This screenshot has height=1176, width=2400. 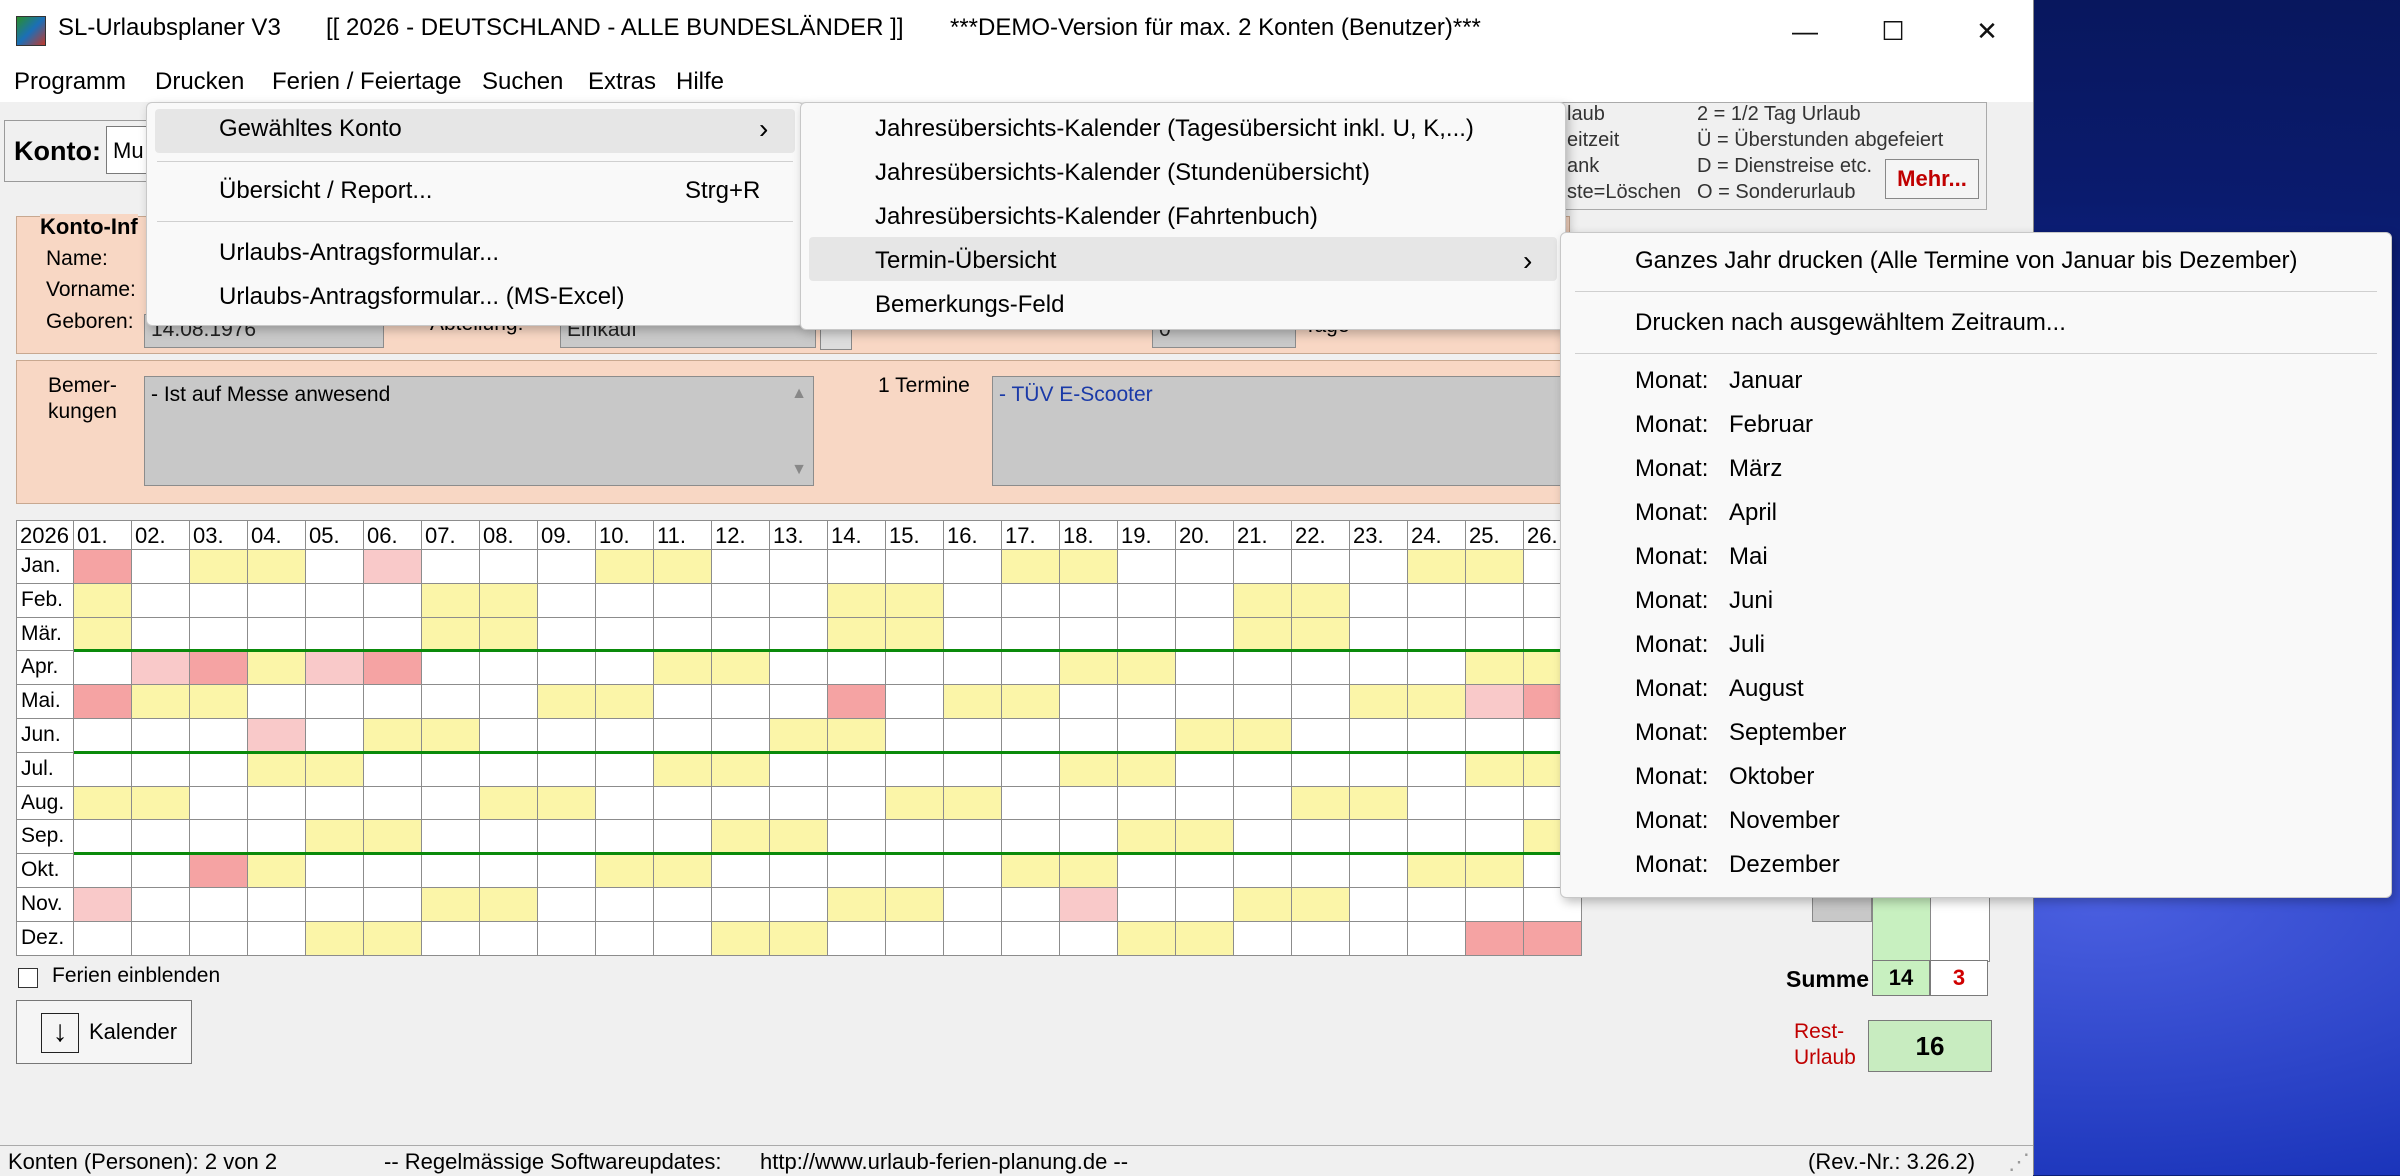 I want to click on menu-month-4: April, so click(x=1753, y=513).